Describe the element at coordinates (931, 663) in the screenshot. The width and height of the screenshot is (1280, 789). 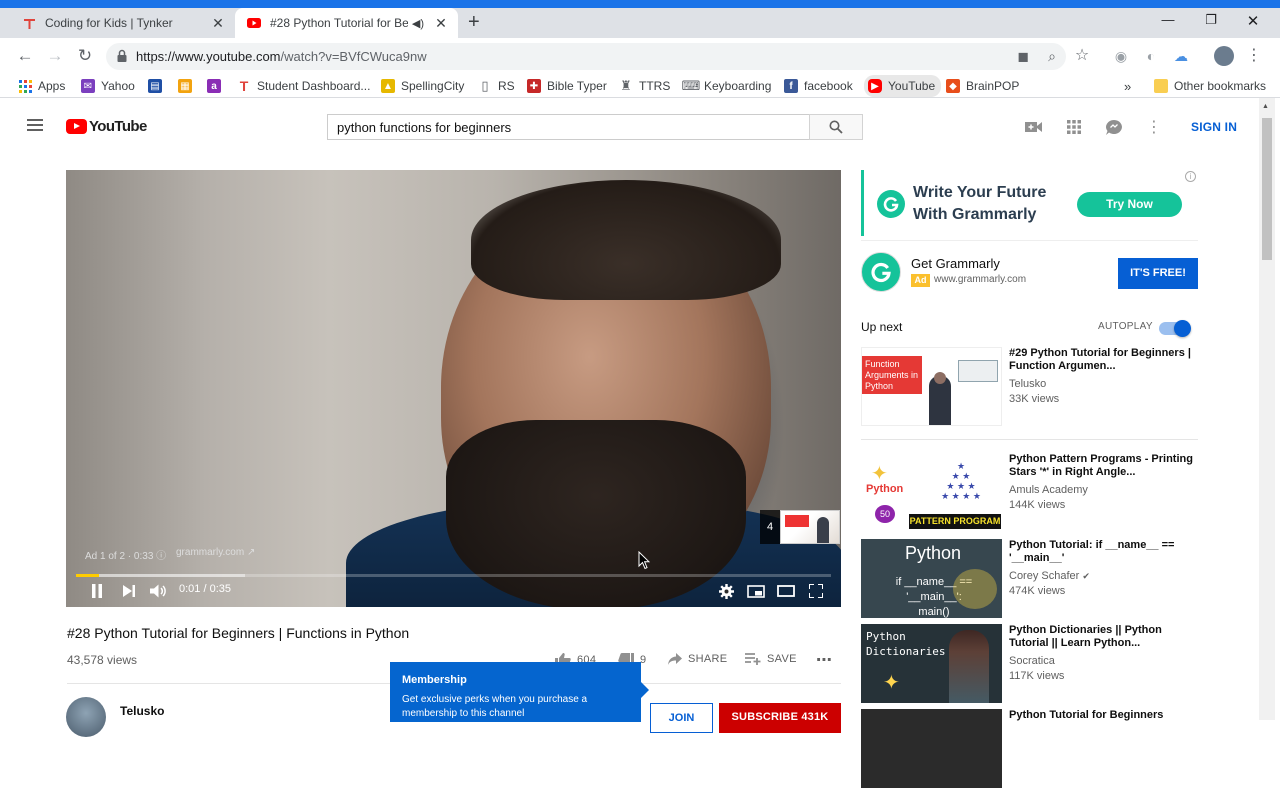
I see `video-thumbnail: Python Dictionaries ✦` at that location.